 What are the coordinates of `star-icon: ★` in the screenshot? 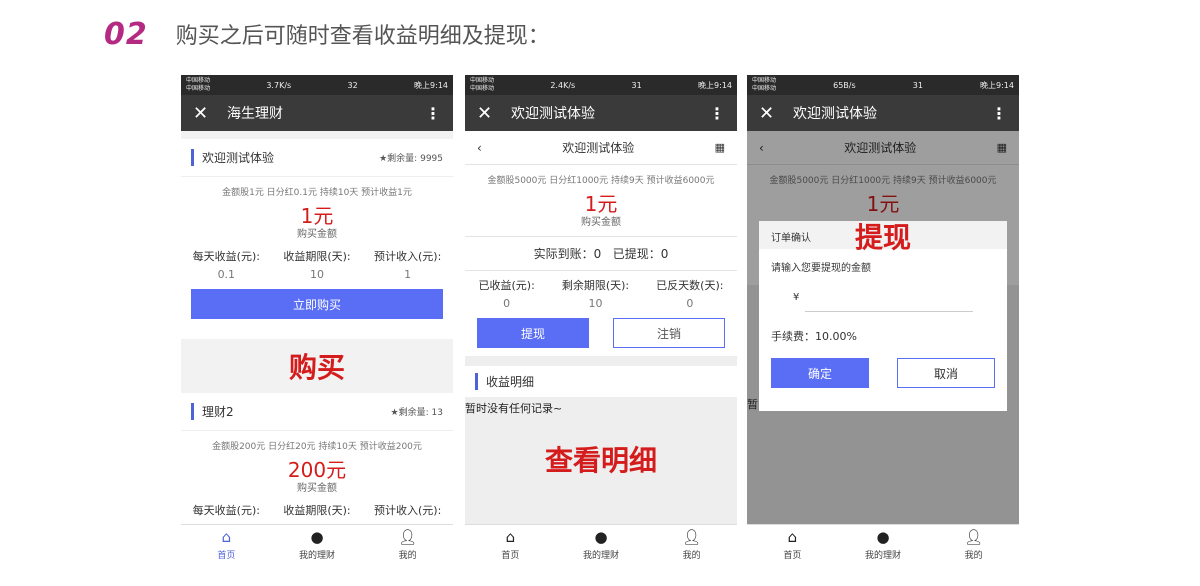 It's located at (383, 159).